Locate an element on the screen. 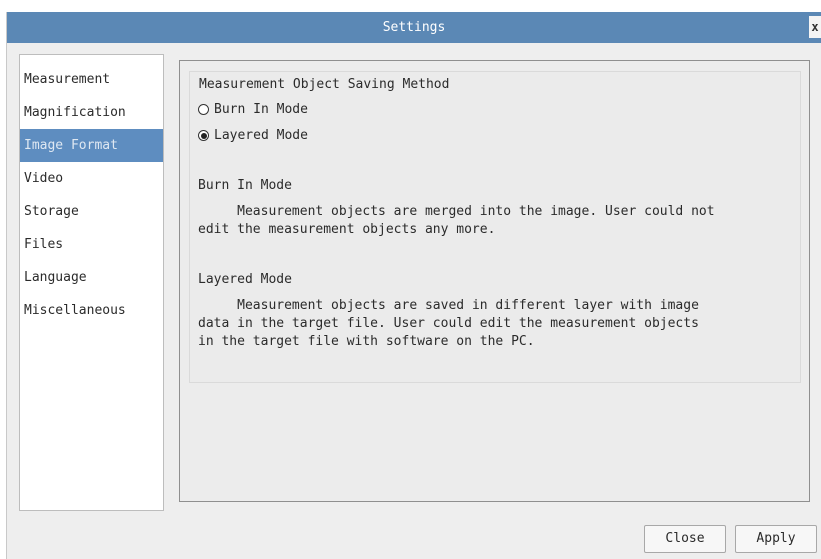  burn-in-mode-label: Burn In Mode is located at coordinates (261, 109).